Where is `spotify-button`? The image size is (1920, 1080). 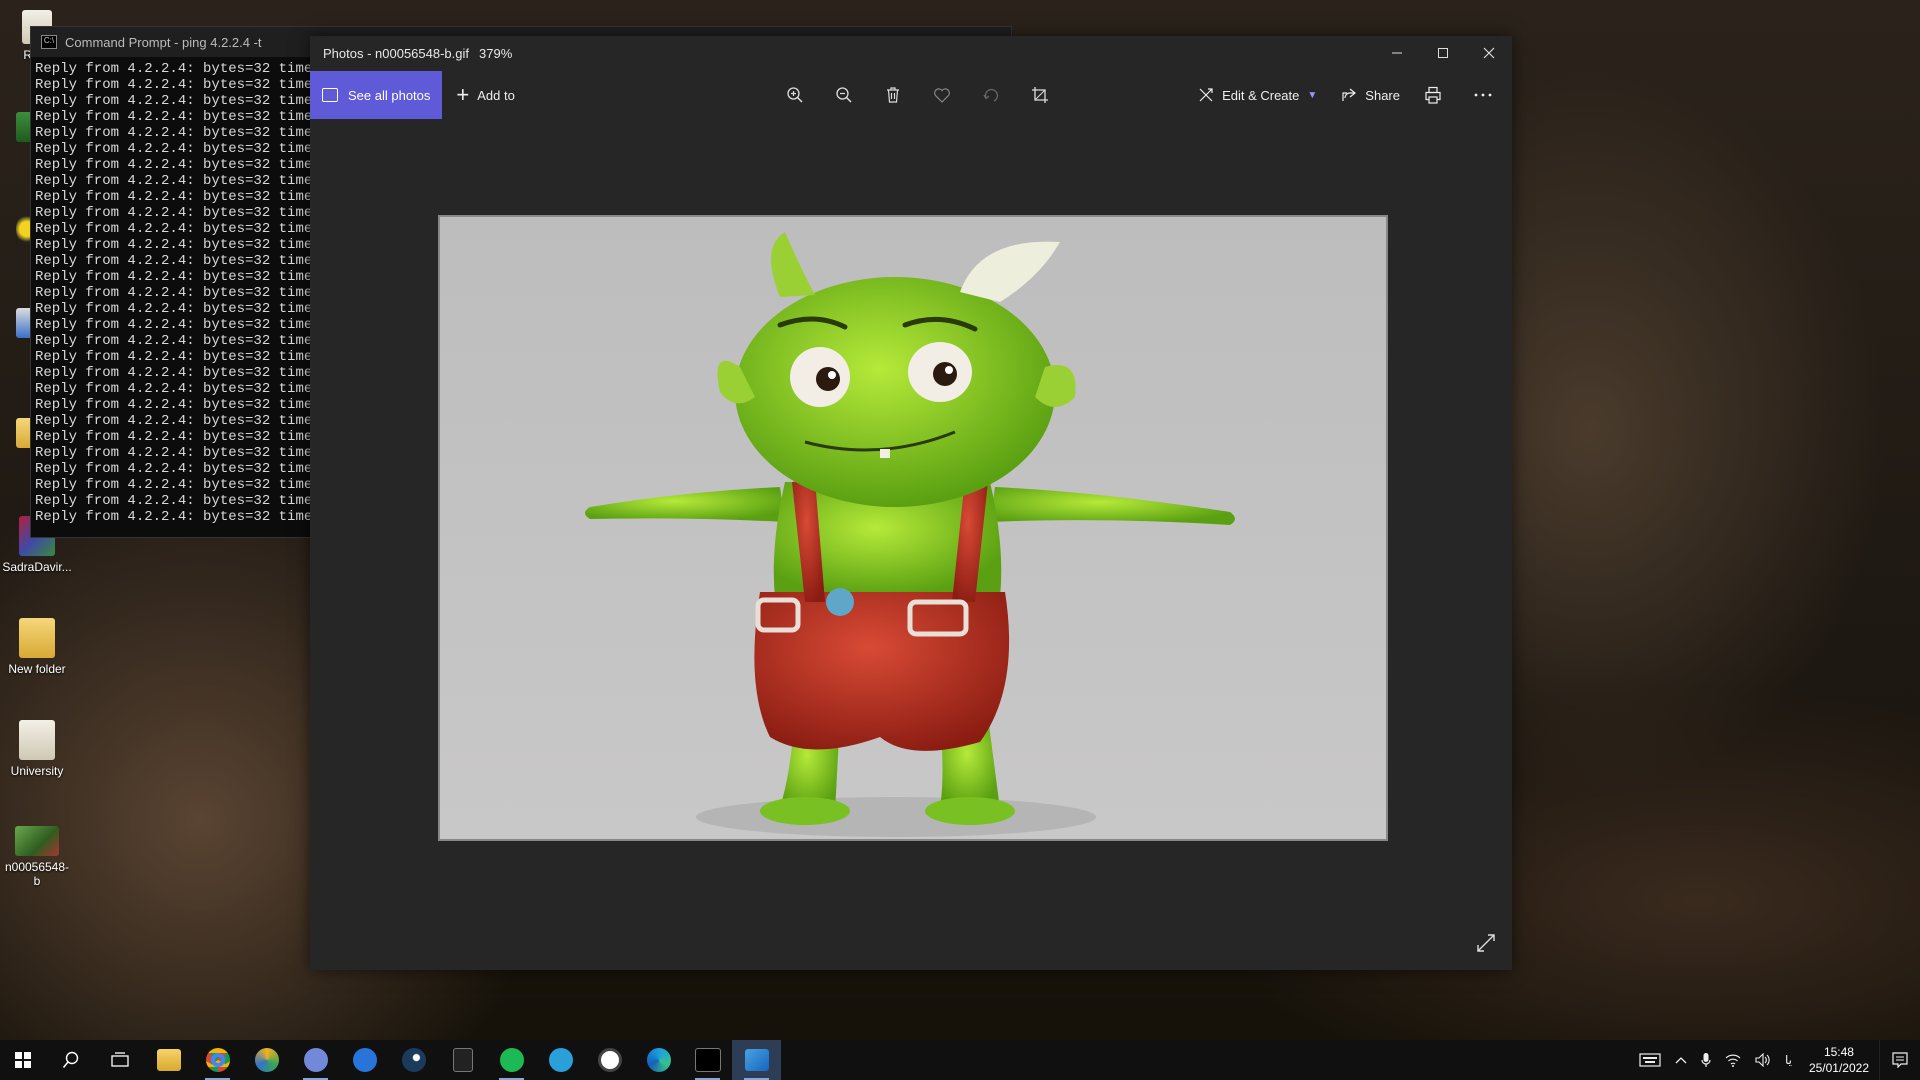
spotify-button is located at coordinates (511, 1060).